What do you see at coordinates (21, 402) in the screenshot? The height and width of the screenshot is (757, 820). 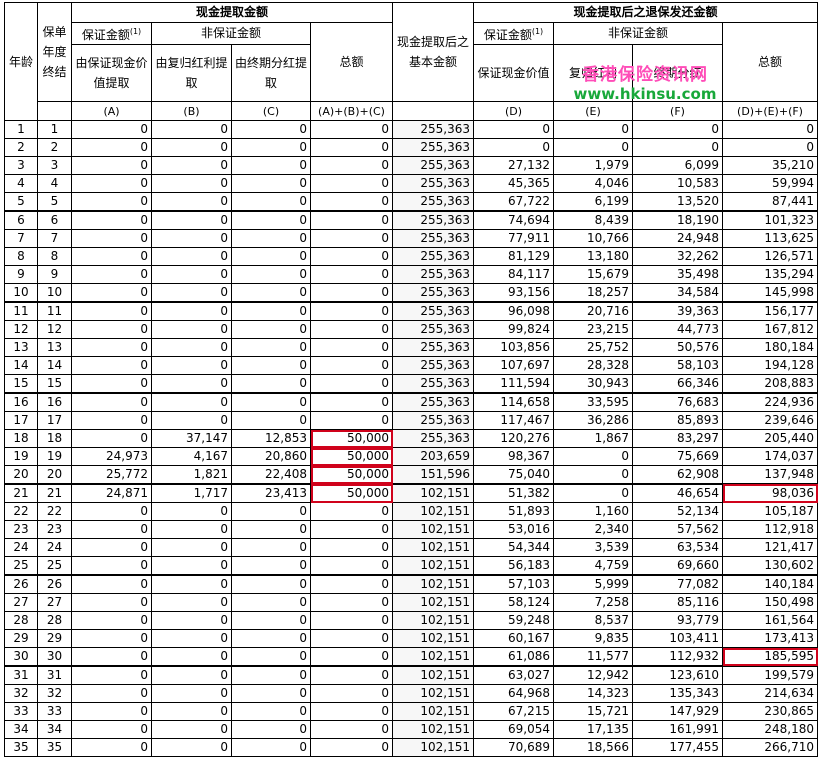 I see `cell-age: 16` at bounding box center [21, 402].